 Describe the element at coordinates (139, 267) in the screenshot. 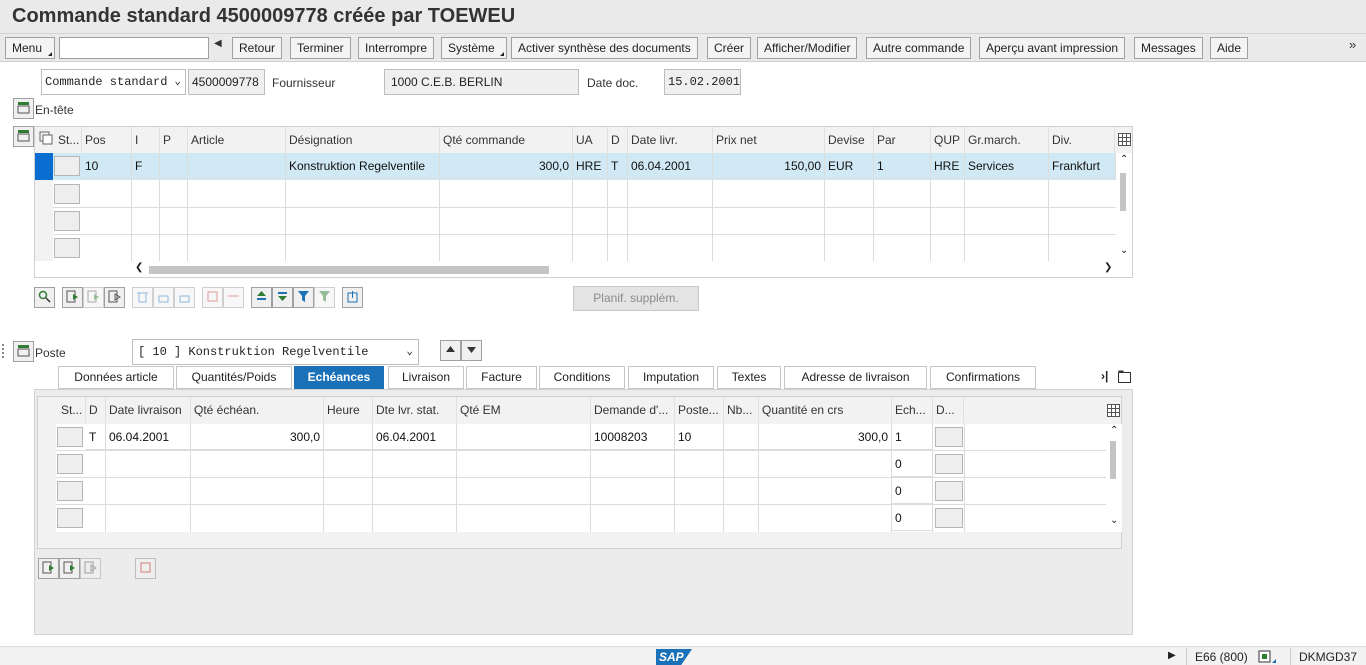

I see `scroll-left-icon: ❮` at that location.